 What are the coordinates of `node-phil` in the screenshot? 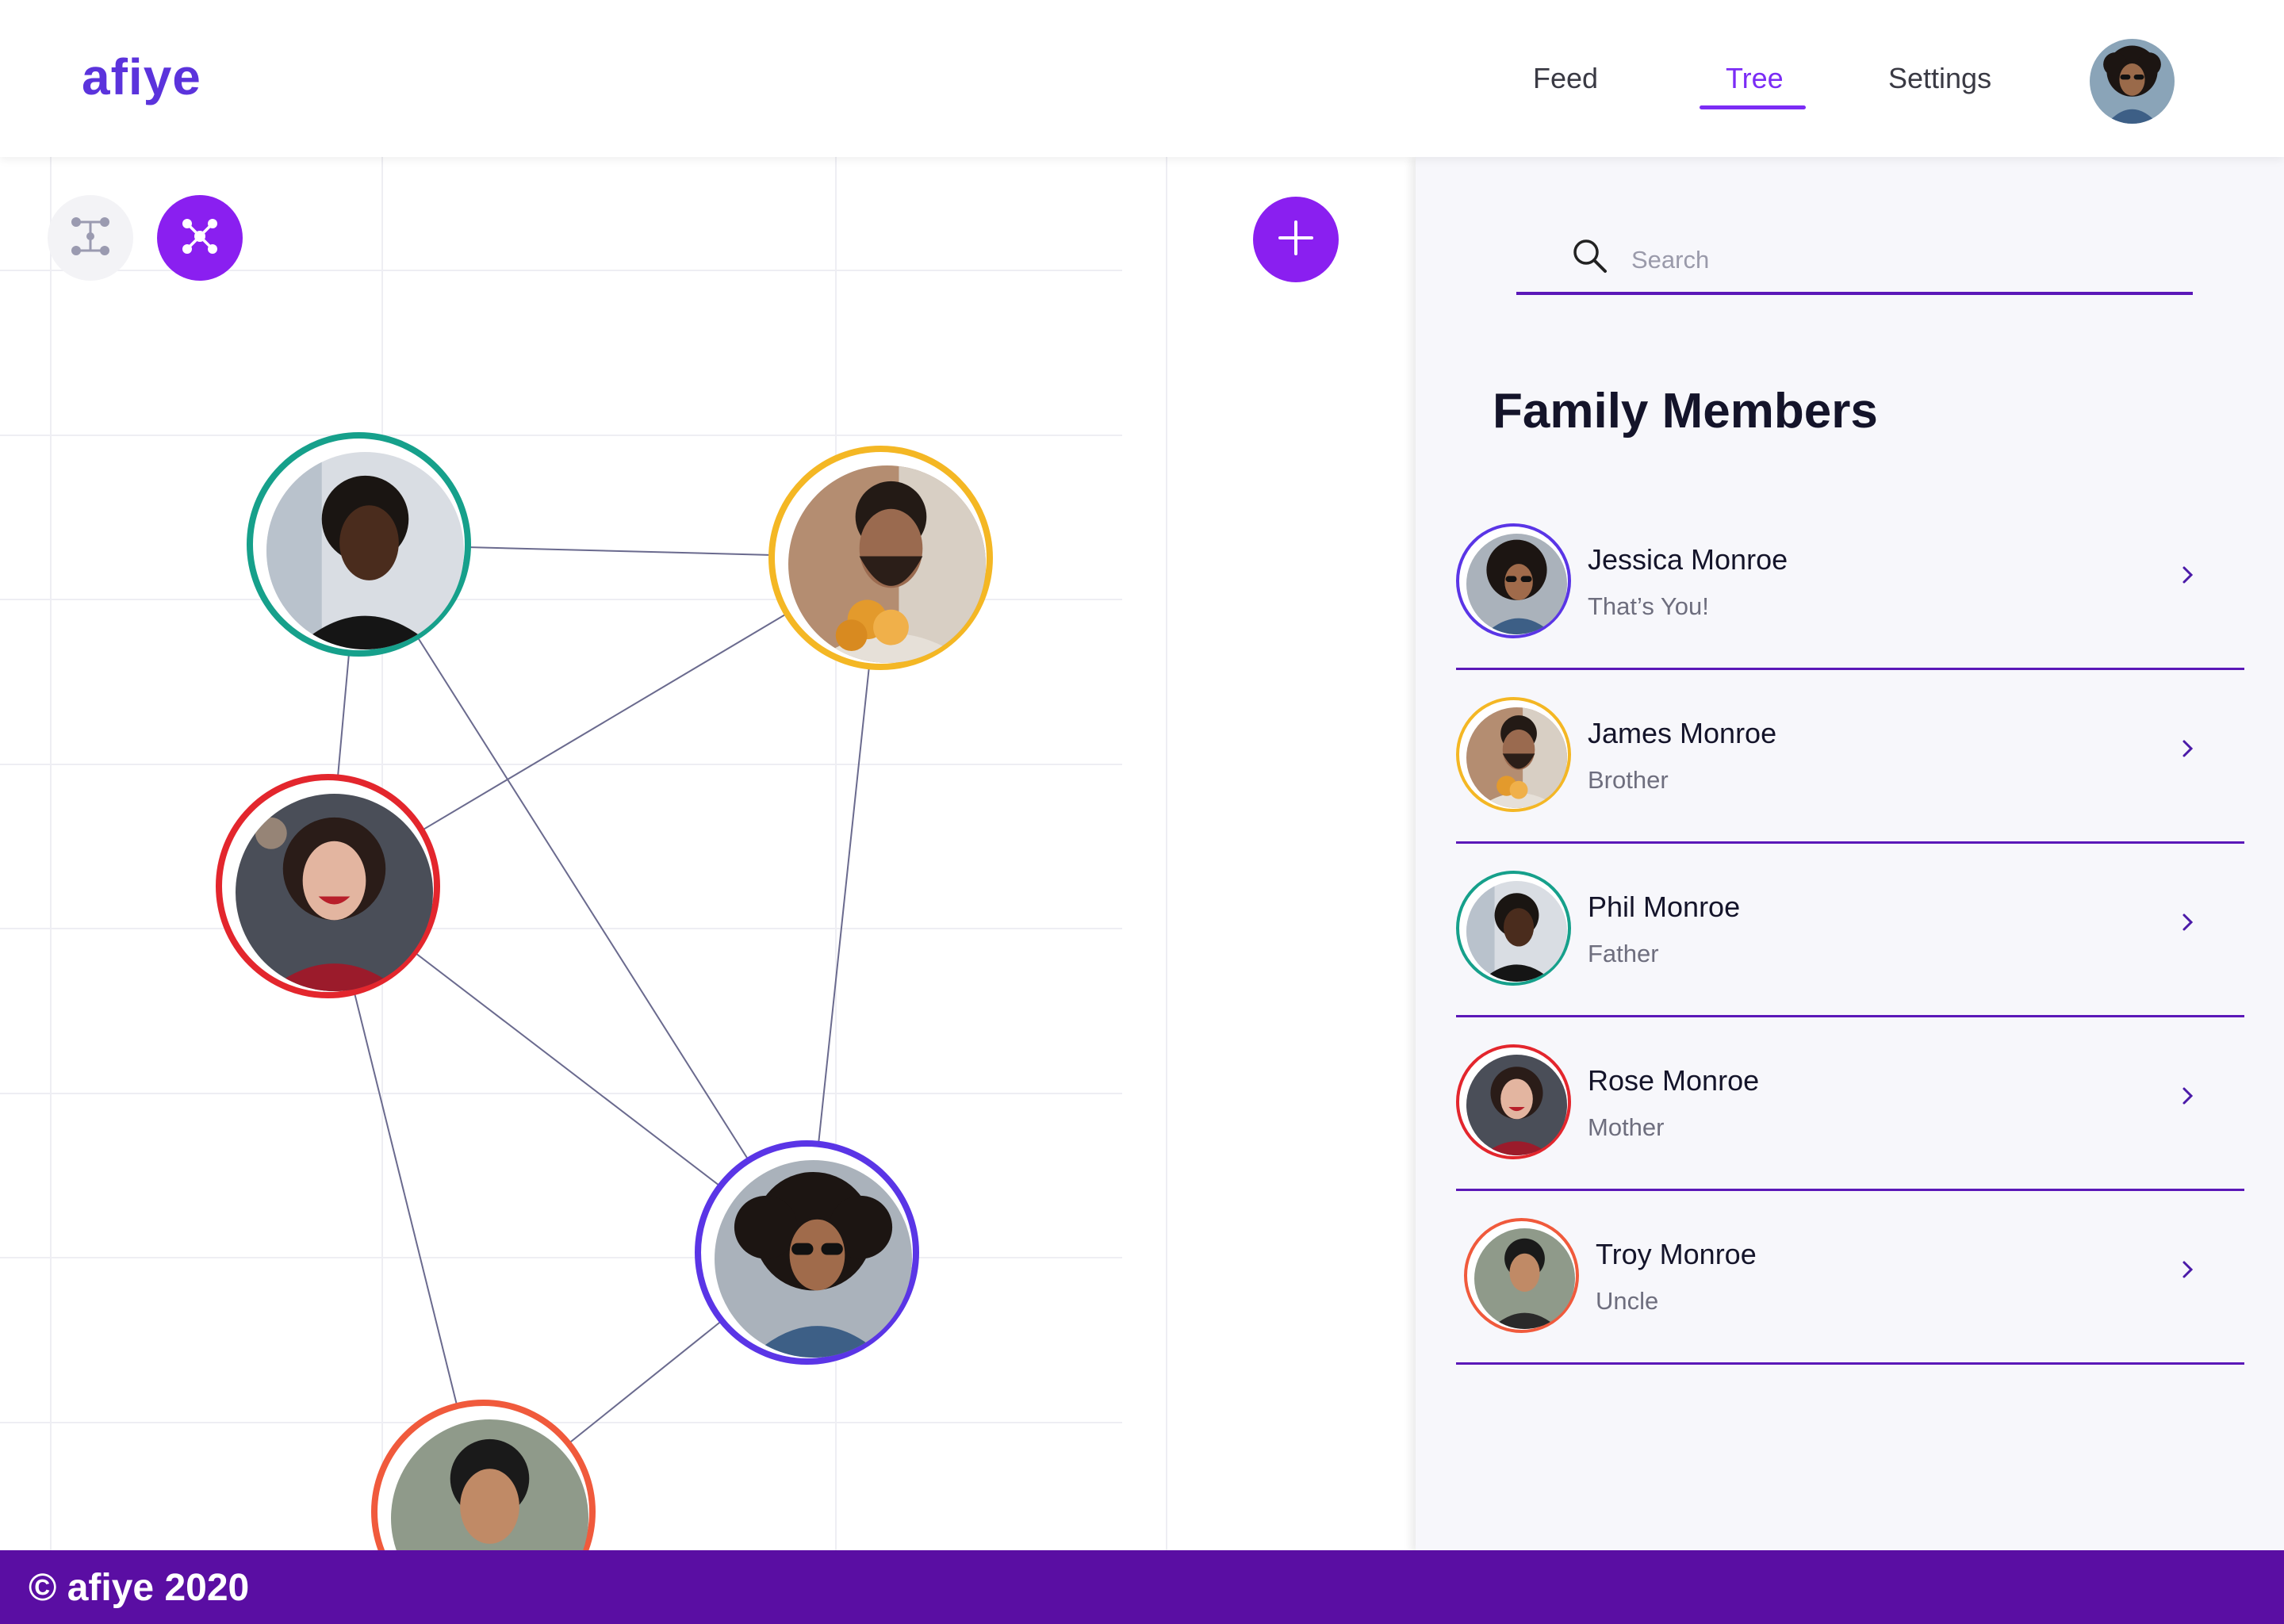 It's located at (359, 544).